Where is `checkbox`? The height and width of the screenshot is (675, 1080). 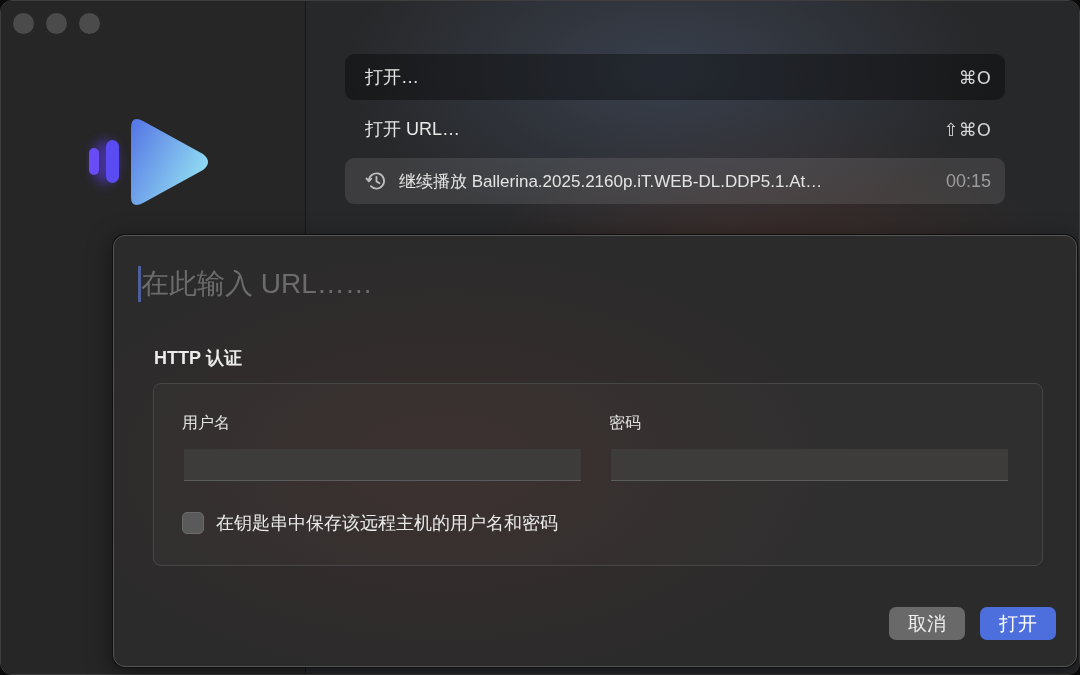 checkbox is located at coordinates (193, 523).